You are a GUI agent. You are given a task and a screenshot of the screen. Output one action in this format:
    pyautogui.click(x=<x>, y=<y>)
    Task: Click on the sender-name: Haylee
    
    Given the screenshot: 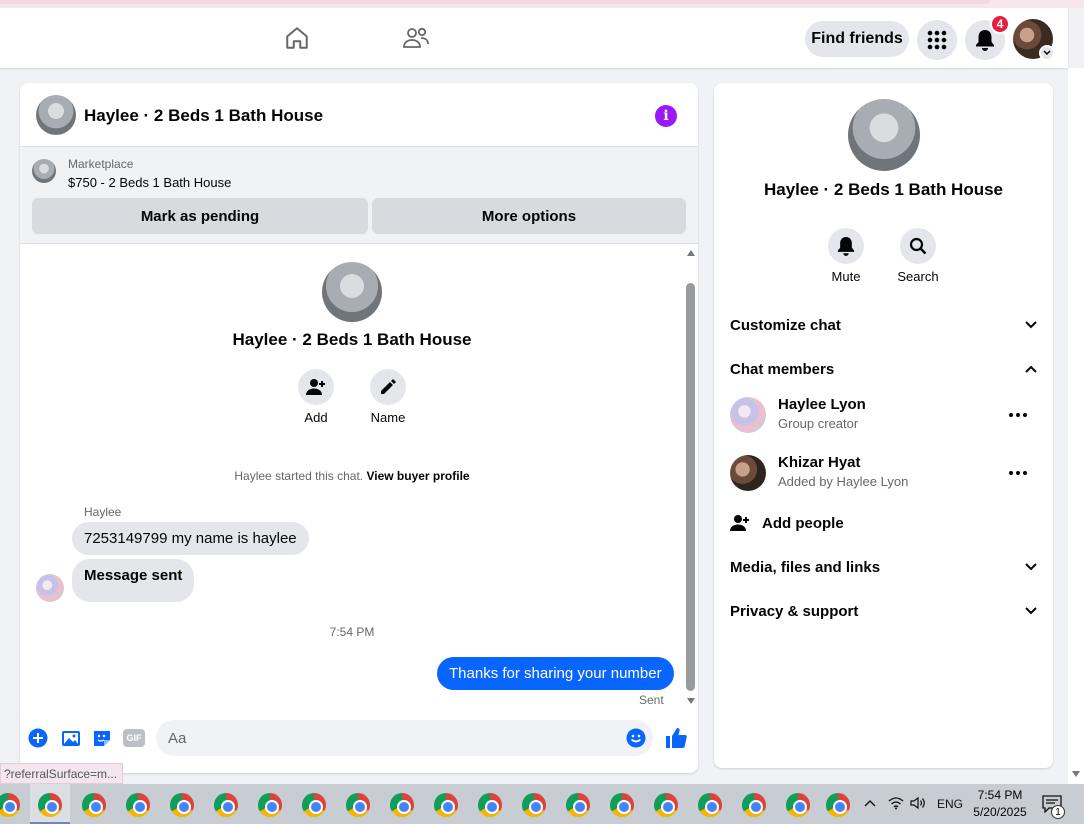 What is the action you would take?
    pyautogui.click(x=103, y=512)
    